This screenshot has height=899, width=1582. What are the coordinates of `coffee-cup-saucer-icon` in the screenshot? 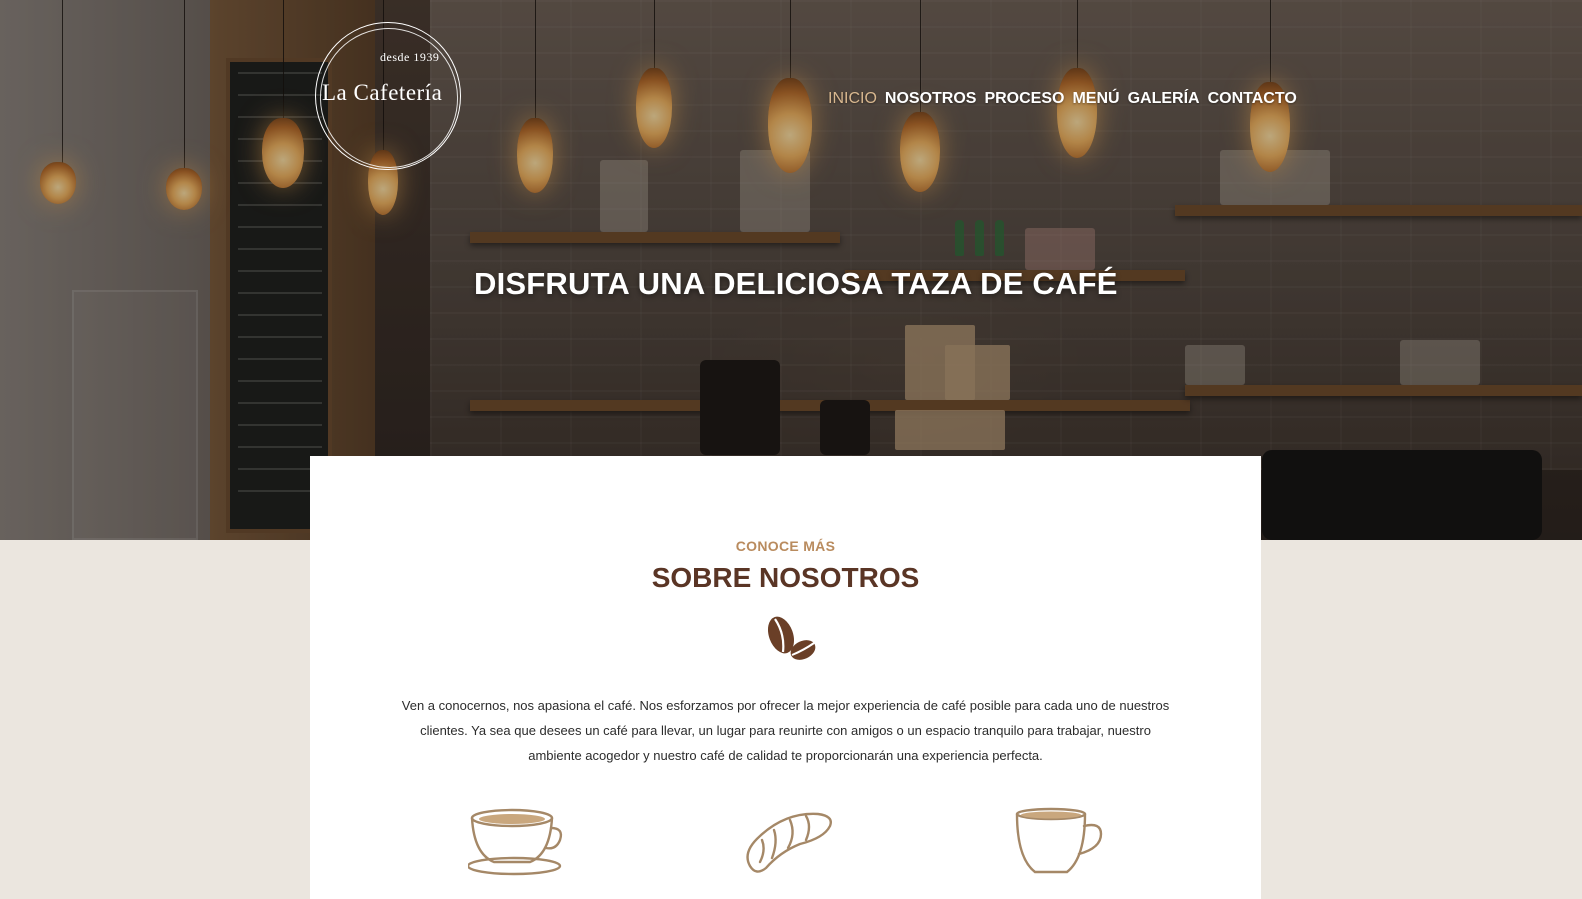 It's located at (515, 842).